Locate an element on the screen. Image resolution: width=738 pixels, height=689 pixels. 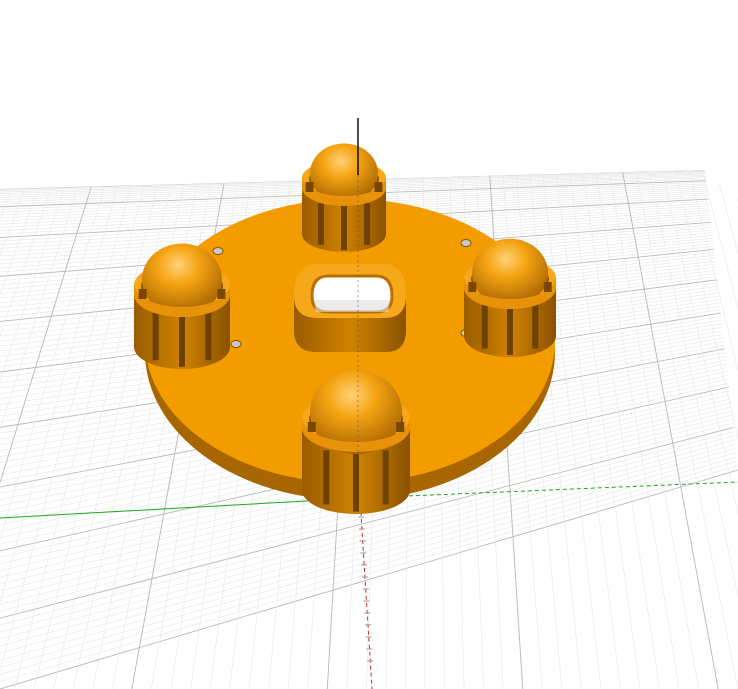
ball-caster-front is located at coordinates (356, 442).